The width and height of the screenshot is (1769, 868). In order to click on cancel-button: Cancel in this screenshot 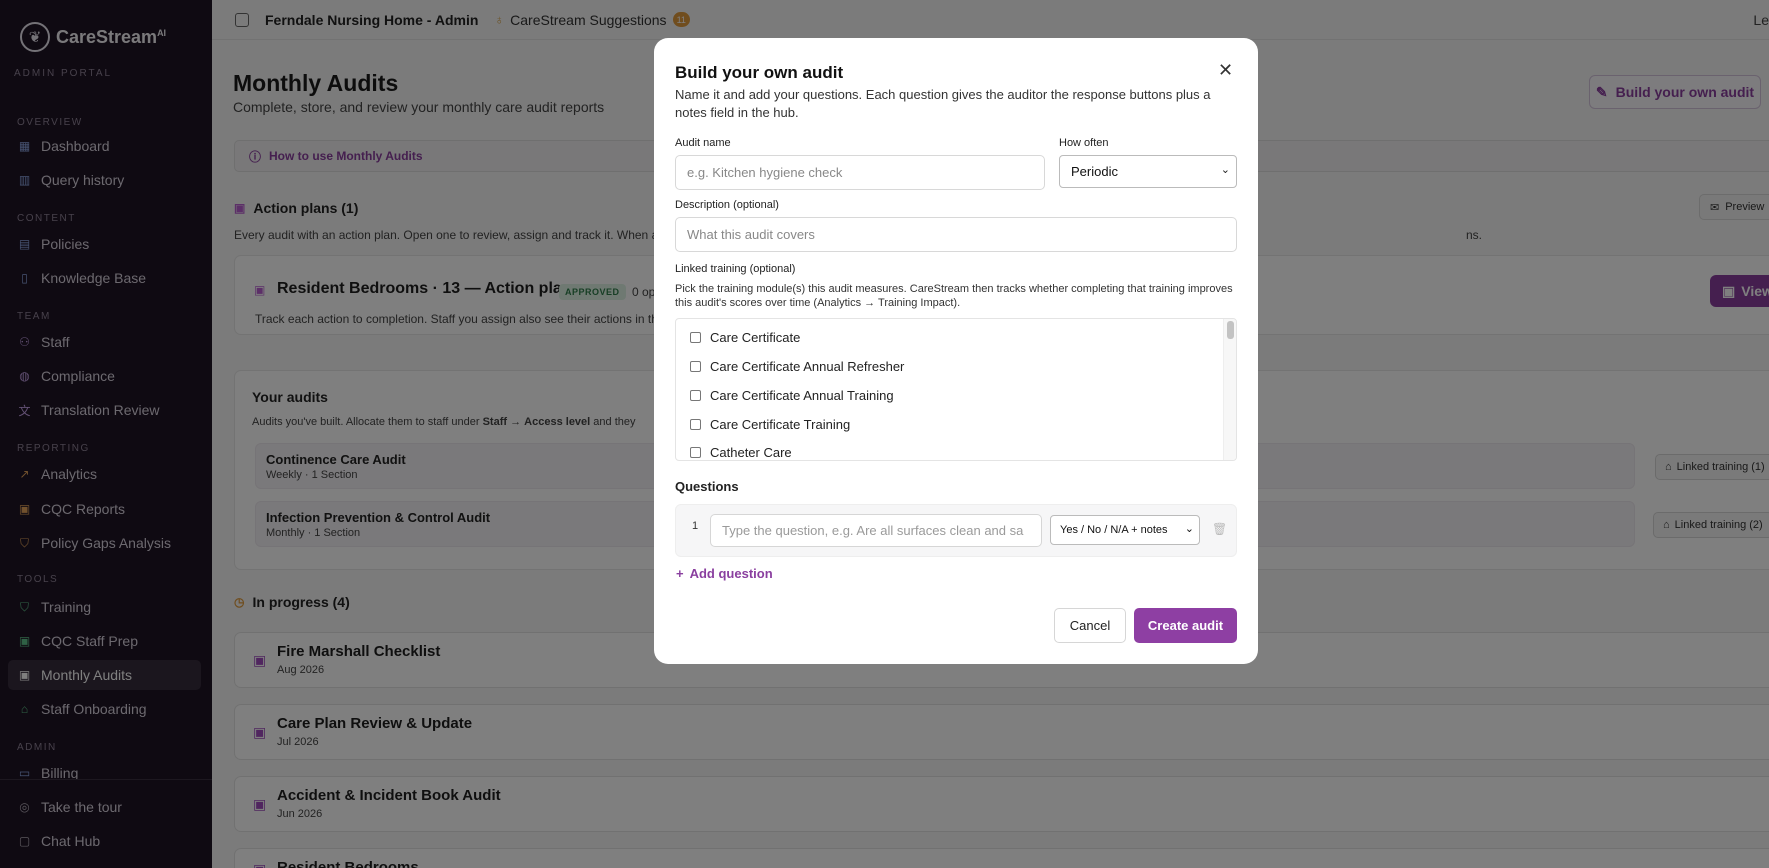, I will do `click(1090, 625)`.